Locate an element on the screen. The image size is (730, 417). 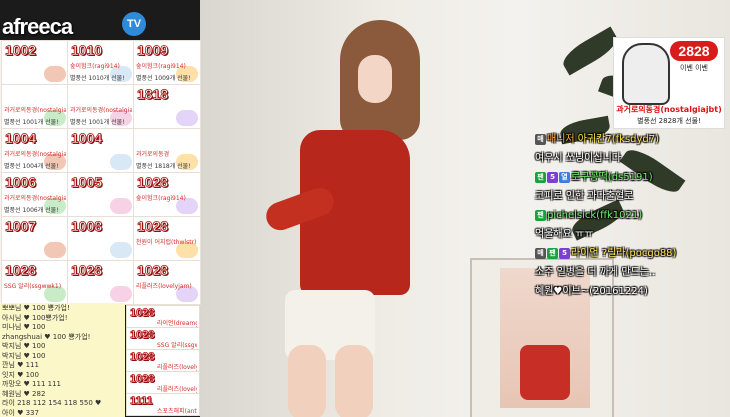
tiger-mascot-icon is located at coordinates (646, 74).